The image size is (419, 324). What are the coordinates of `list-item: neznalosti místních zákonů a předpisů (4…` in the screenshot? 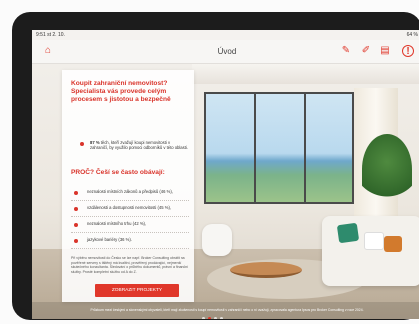 It's located at (130, 191).